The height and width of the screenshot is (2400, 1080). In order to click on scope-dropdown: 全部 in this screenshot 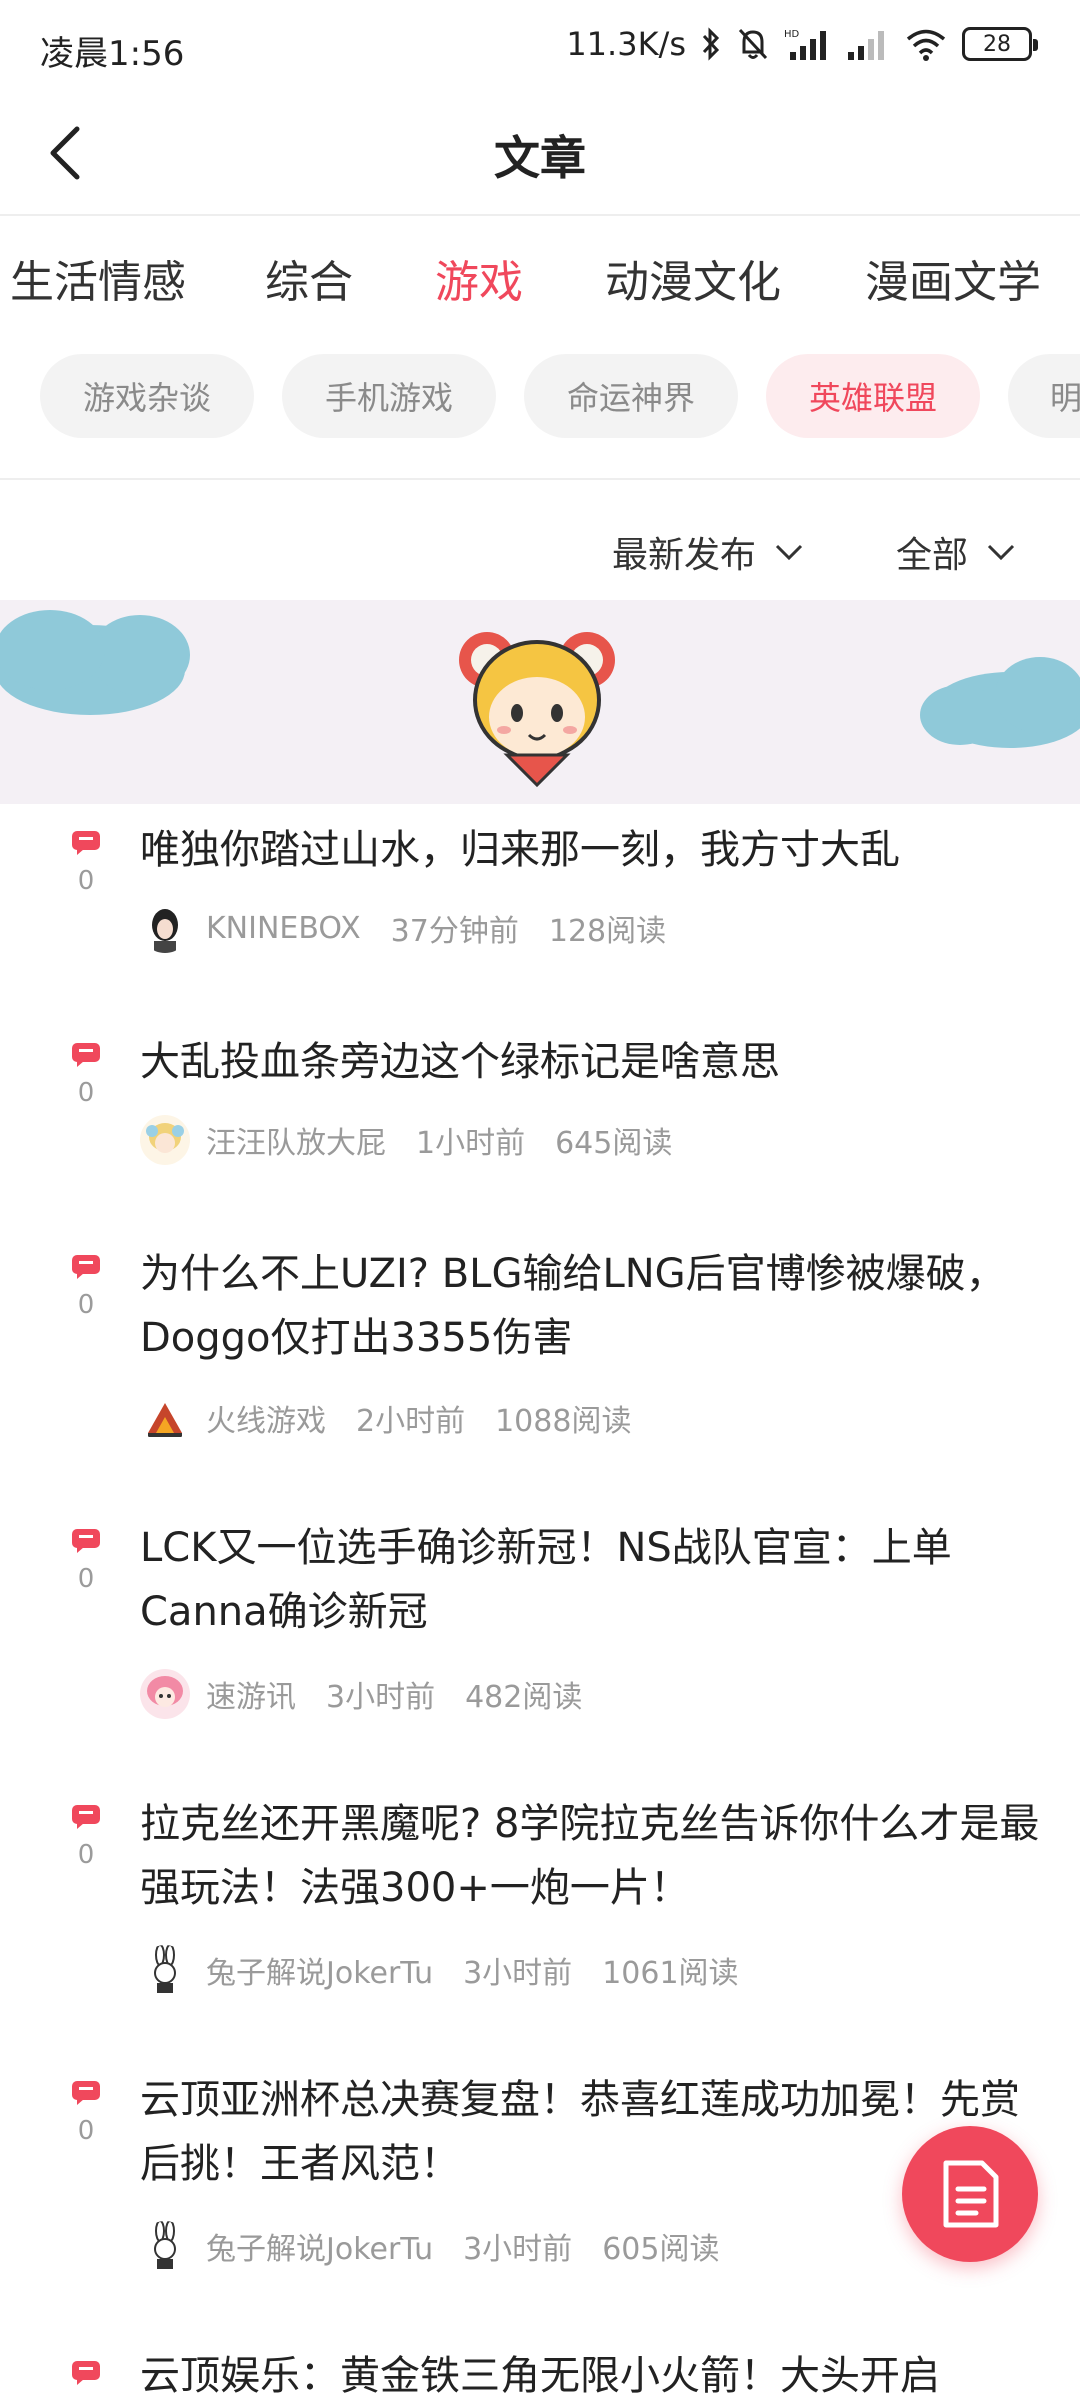, I will do `click(956, 552)`.